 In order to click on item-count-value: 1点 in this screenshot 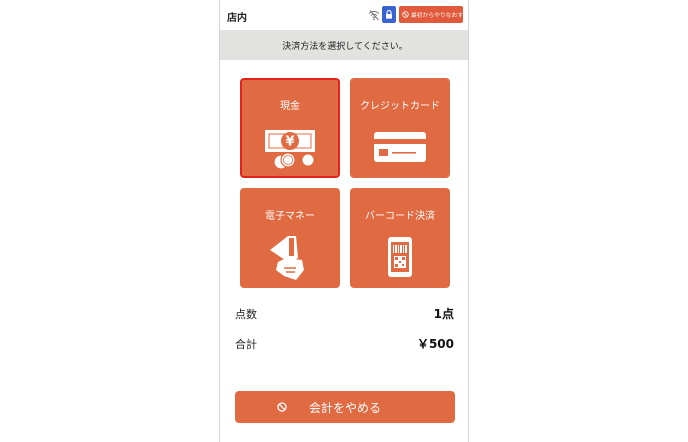, I will do `click(443, 314)`.